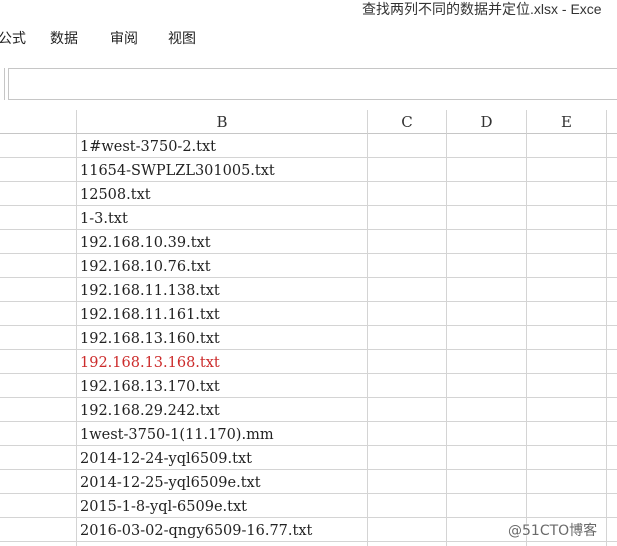 This screenshot has height=546, width=617. What do you see at coordinates (482, 9) in the screenshot?
I see `window-title: 查找两列不同的数据并定位.xlsx - Exce` at bounding box center [482, 9].